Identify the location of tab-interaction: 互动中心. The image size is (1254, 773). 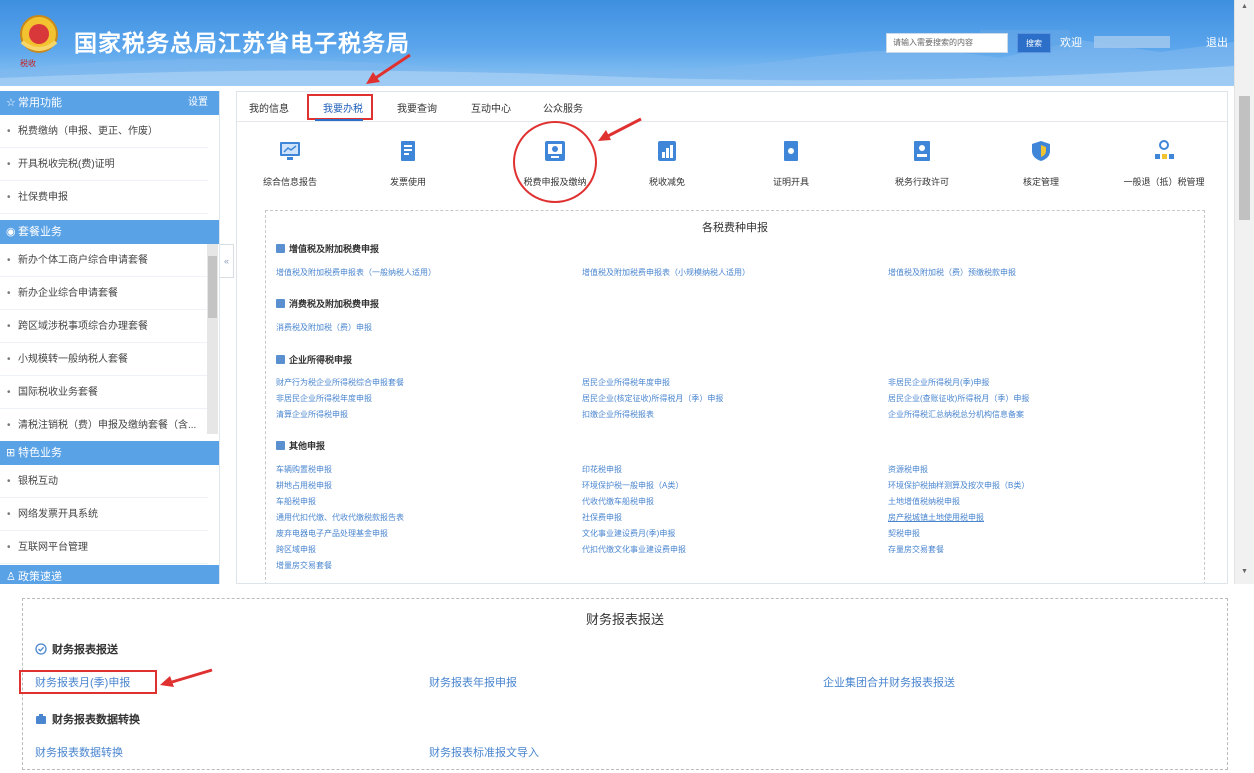
(491, 107).